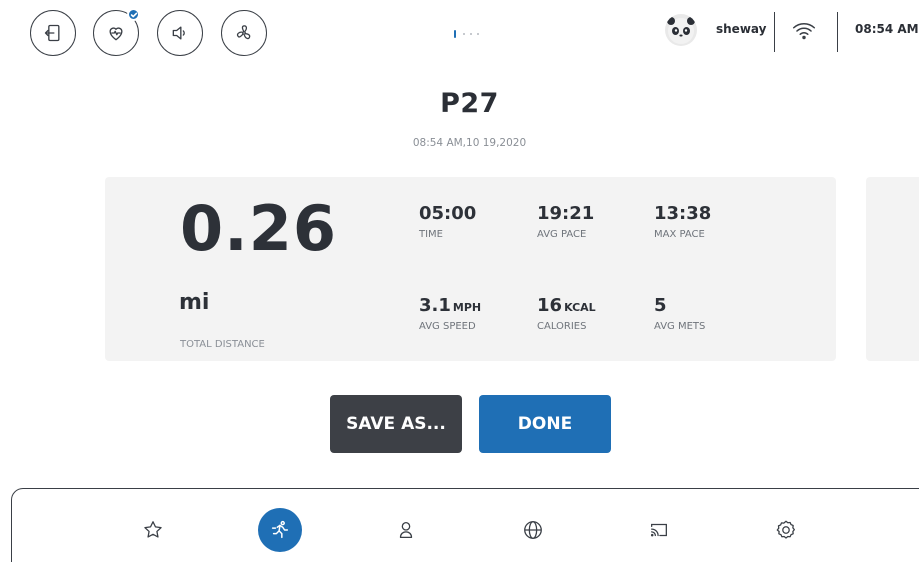  Describe the element at coordinates (562, 234) in the screenshot. I see `stat-label: AVG PACE` at that location.